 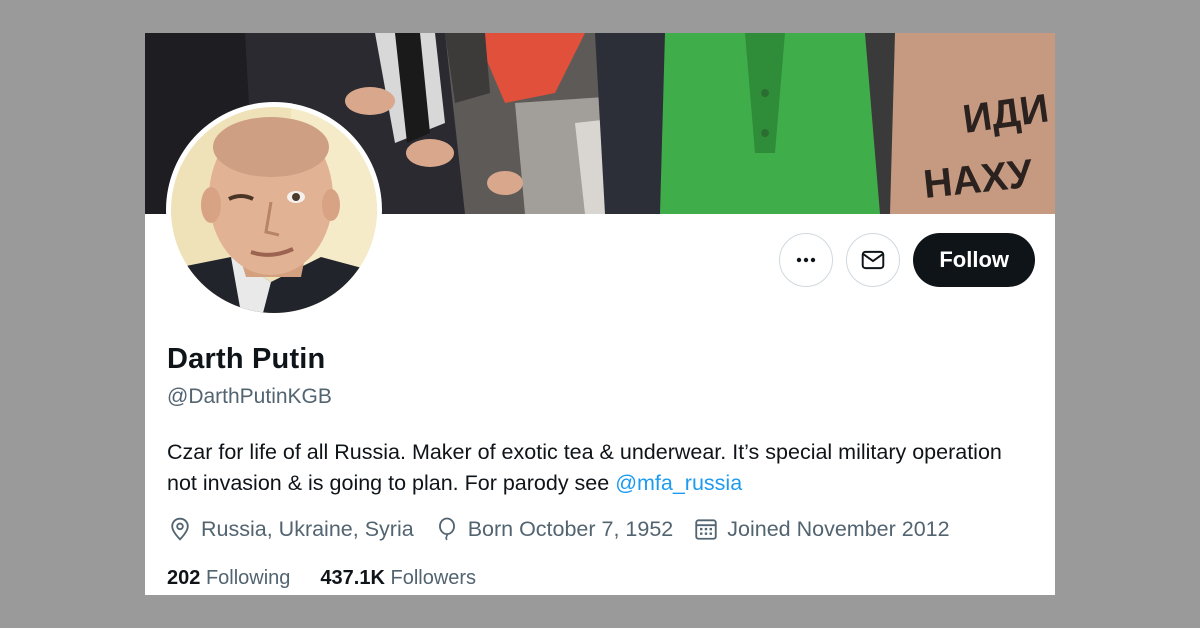 I want to click on profile-name: Darth Putin, so click(x=246, y=359).